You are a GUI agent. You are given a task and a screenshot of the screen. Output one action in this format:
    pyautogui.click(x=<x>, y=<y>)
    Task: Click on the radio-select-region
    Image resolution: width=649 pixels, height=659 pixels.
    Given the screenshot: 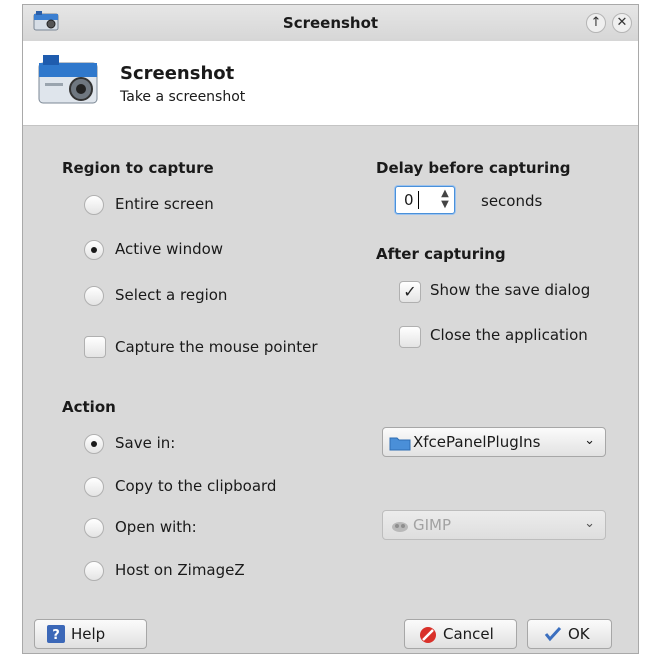 What is the action you would take?
    pyautogui.click(x=94, y=296)
    